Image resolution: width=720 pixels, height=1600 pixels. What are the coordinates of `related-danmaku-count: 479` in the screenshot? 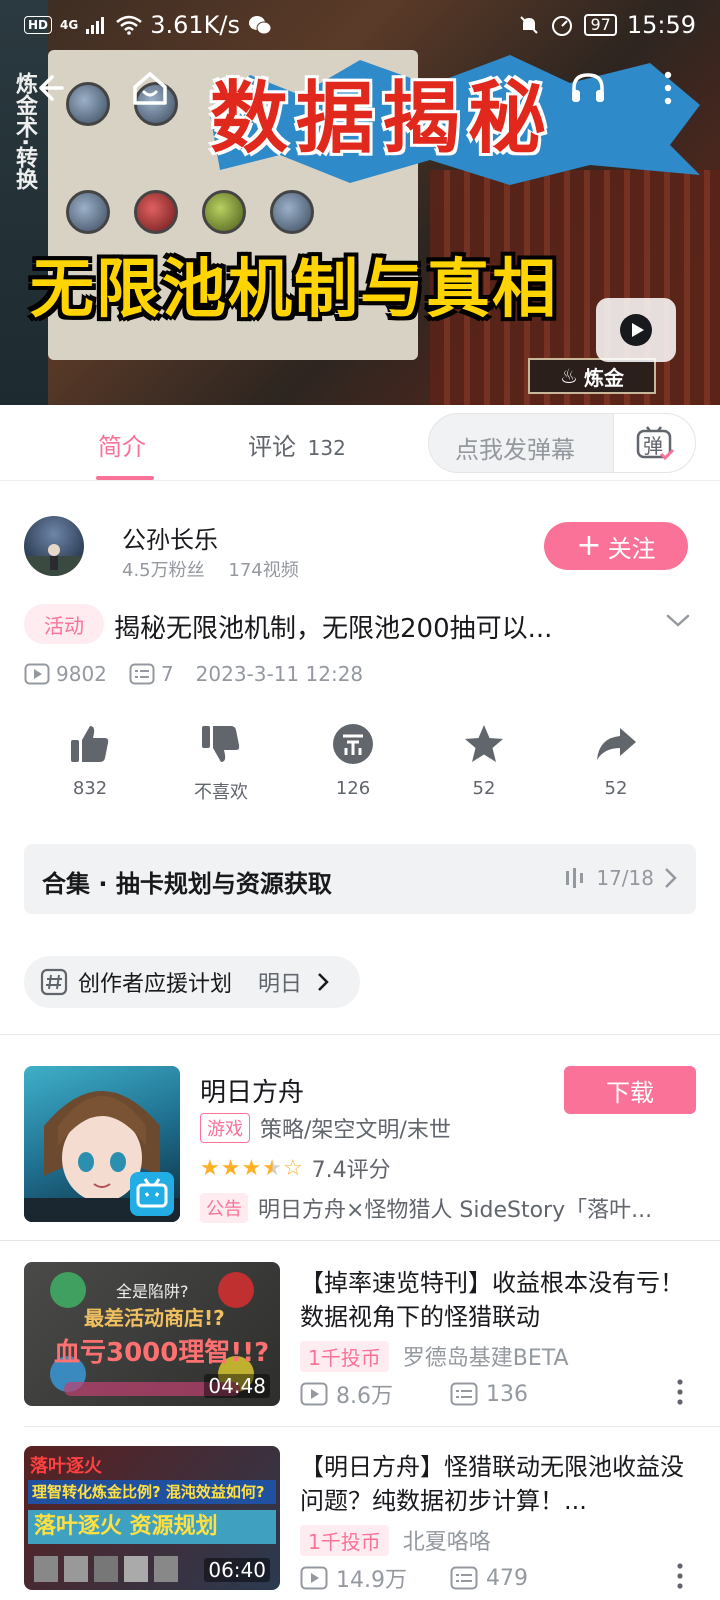 It's located at (507, 1578).